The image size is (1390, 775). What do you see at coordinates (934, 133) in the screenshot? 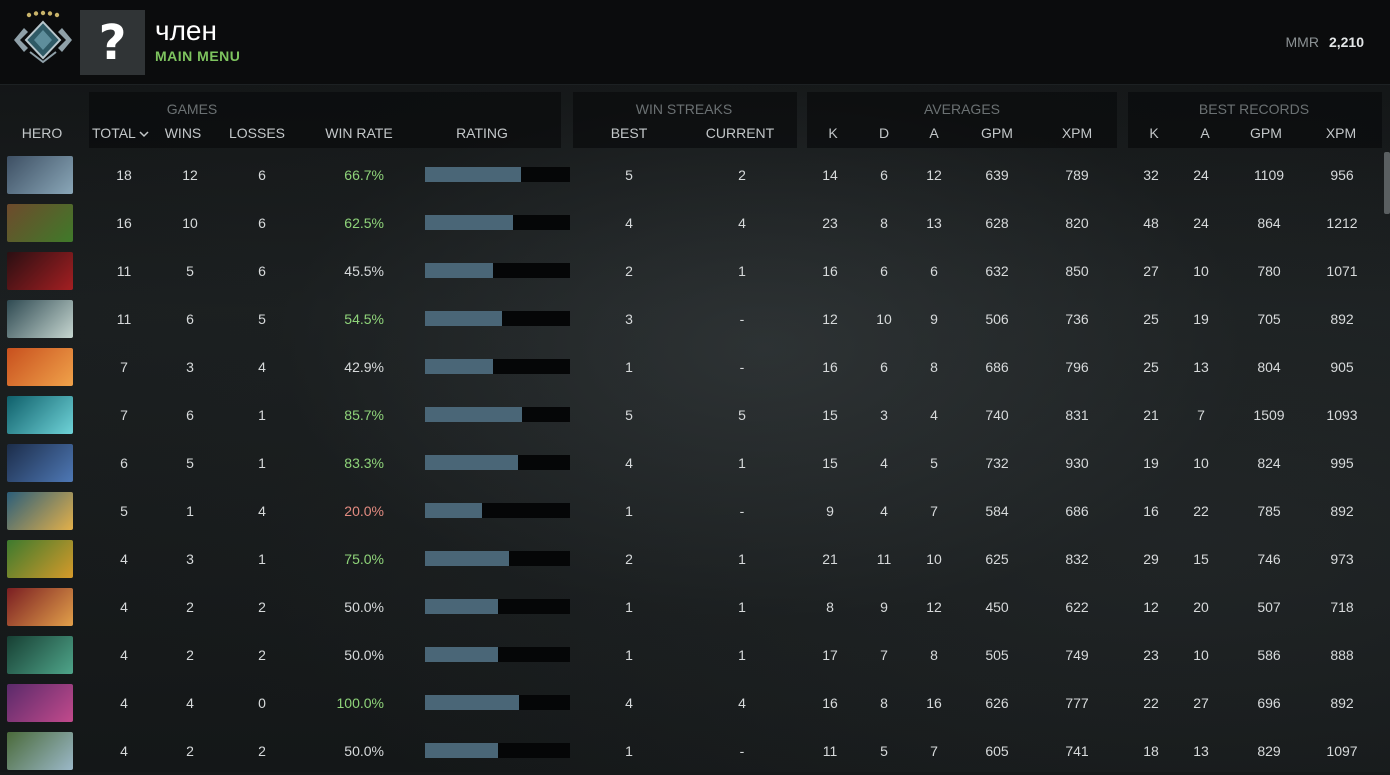
I see `col-avg-assists: A` at bounding box center [934, 133].